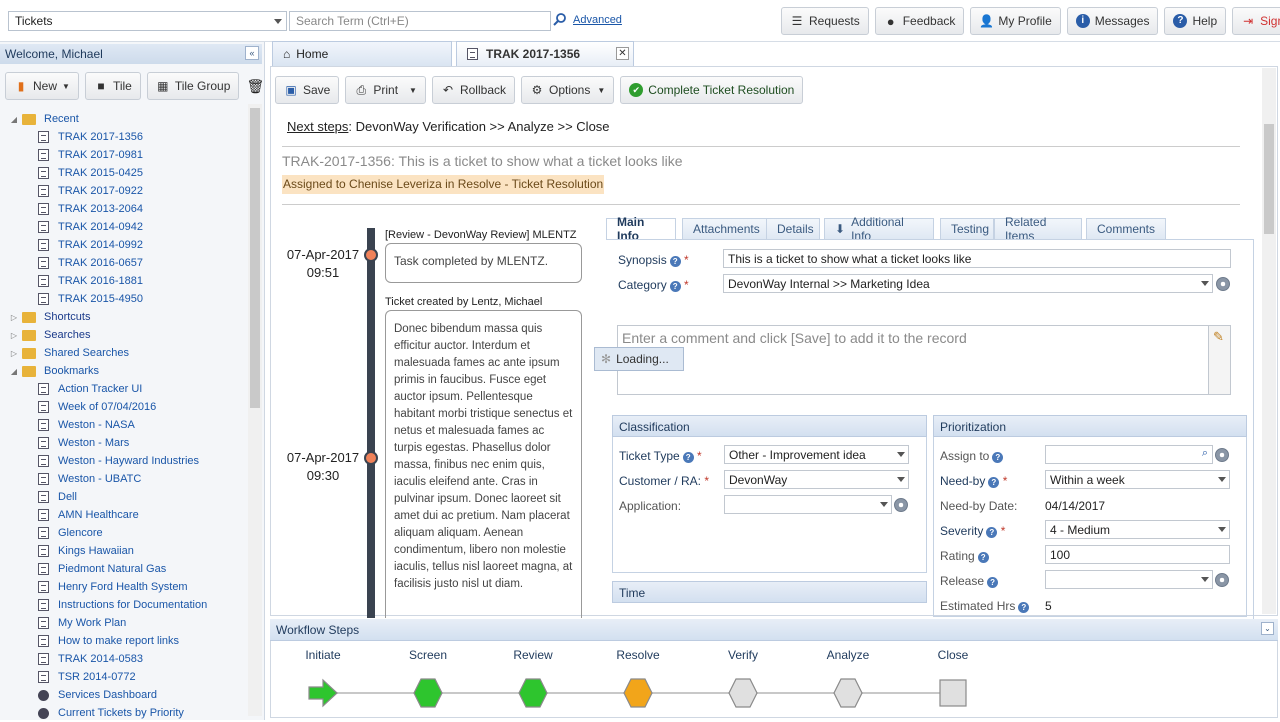 Image resolution: width=1280 pixels, height=722 pixels. I want to click on sidebar-item: Henry Ford Health System, so click(124, 587).